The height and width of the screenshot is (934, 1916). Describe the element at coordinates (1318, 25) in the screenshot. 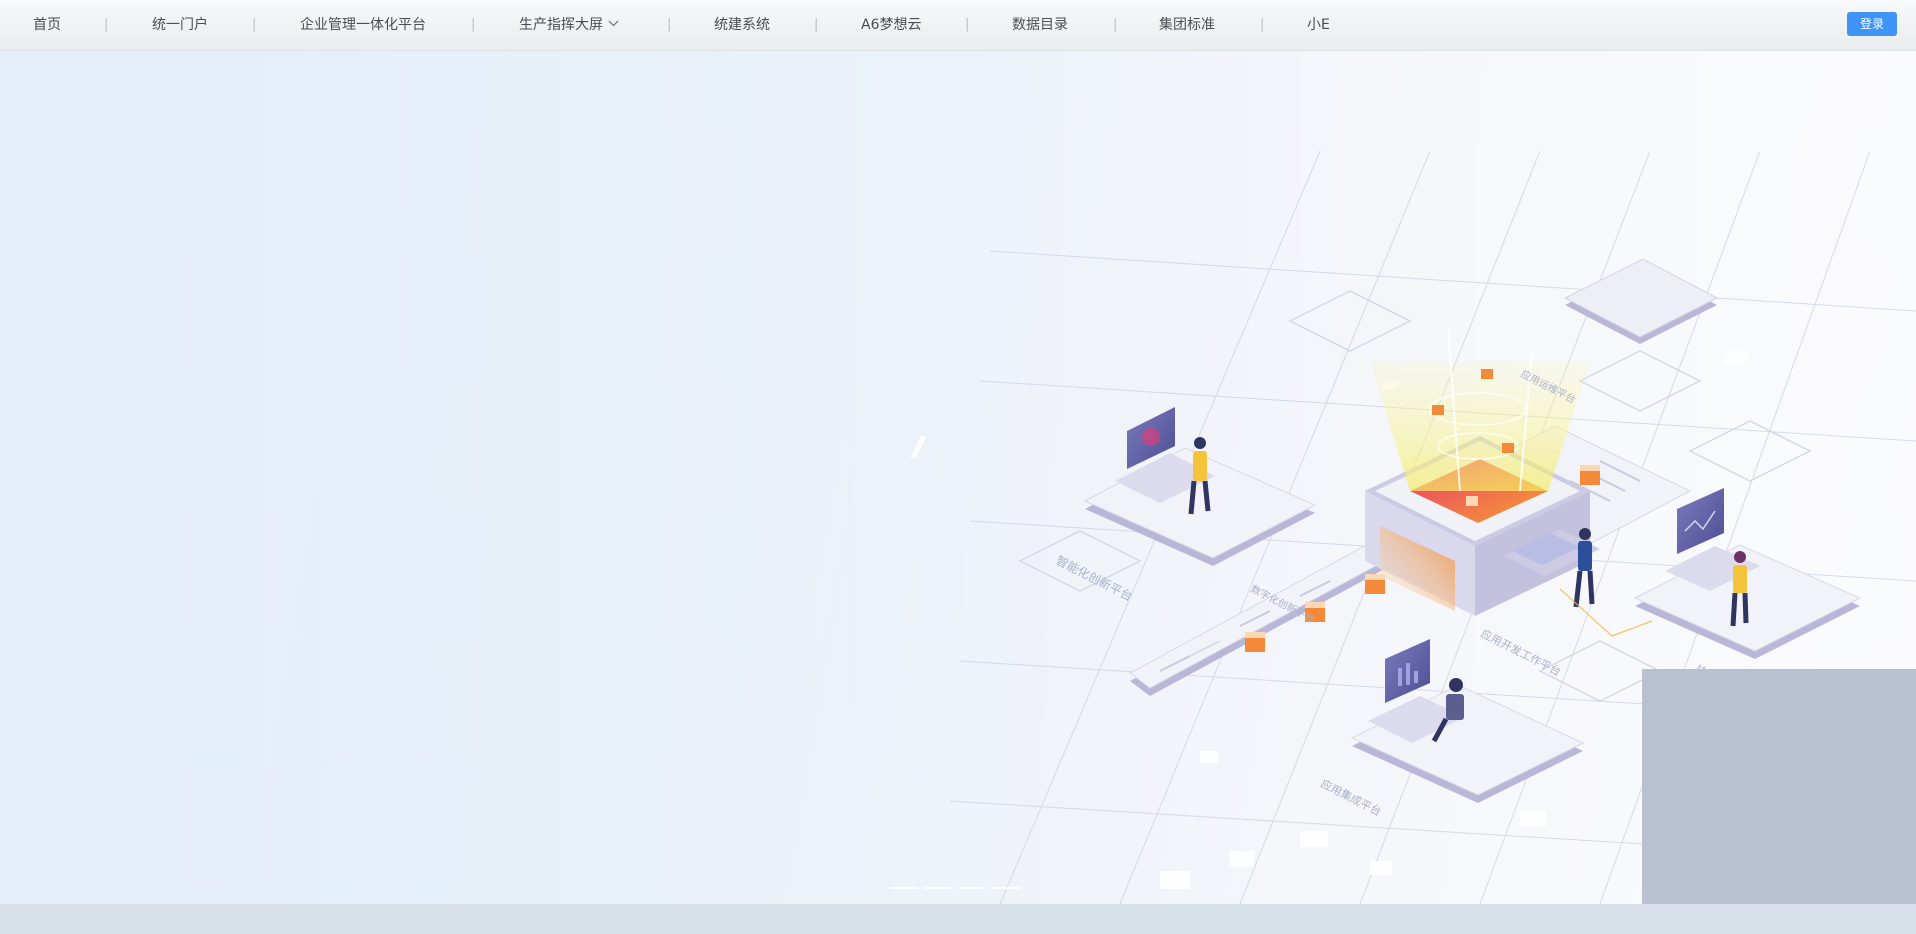

I see `nav-item-xiao-e: 小E` at that location.